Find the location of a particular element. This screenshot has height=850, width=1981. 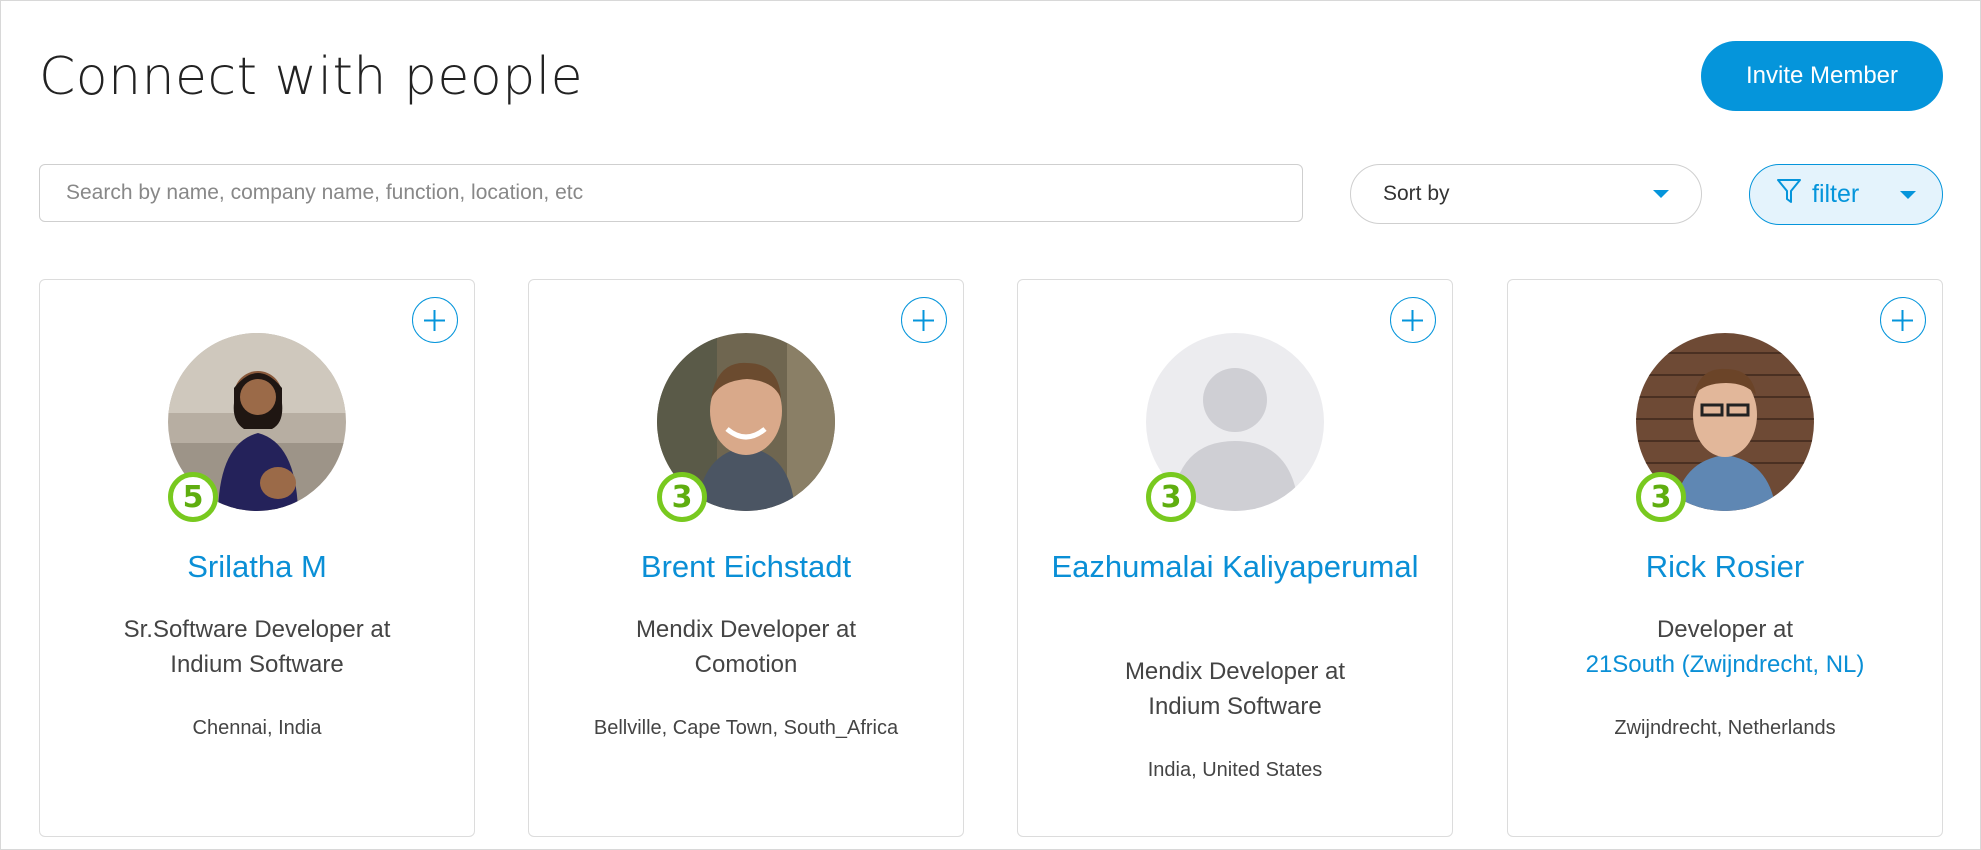

invite-member-button: Invite Member is located at coordinates (1822, 76).